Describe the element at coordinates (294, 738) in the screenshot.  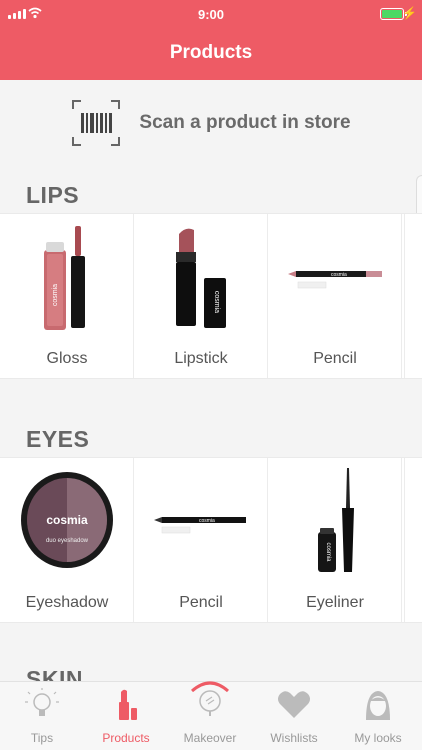
I see `tab-label: Wishlists` at that location.